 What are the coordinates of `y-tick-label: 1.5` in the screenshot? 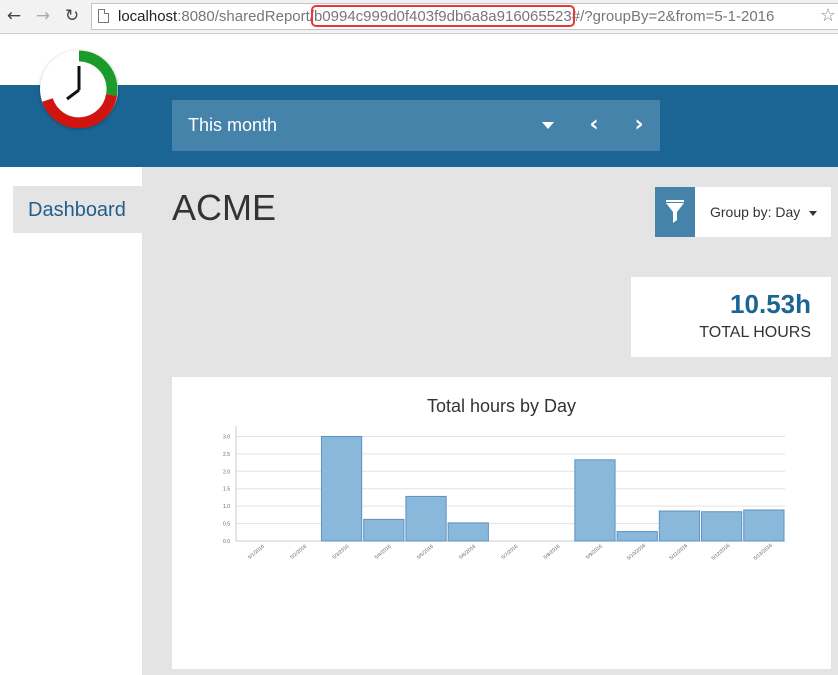 It's located at (226, 490).